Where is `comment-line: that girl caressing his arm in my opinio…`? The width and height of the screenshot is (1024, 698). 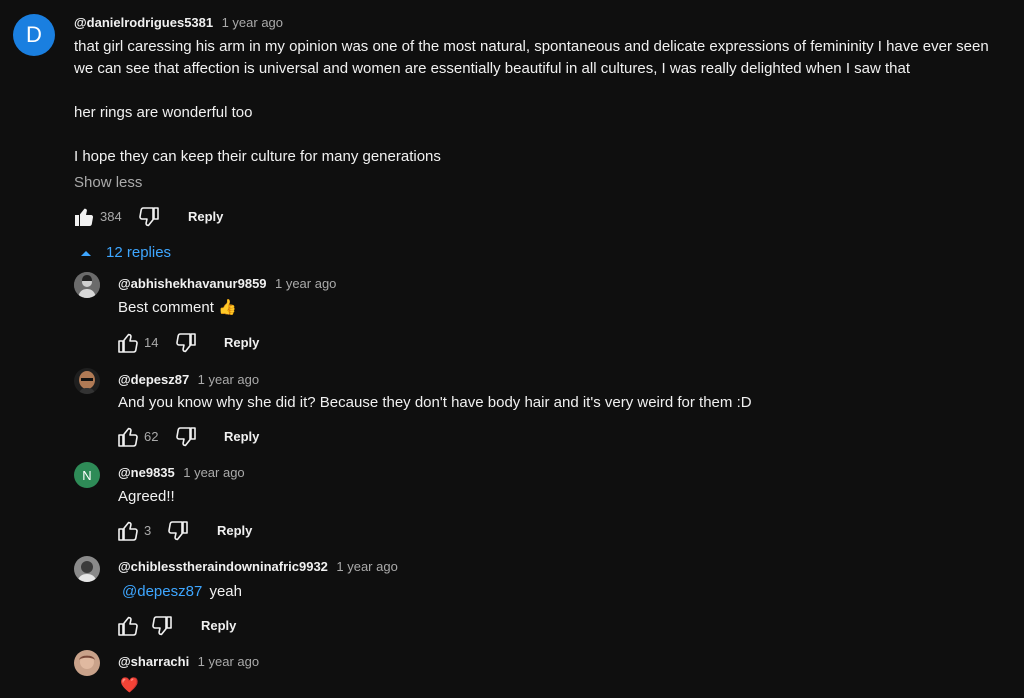
comment-line: that girl caressing his arm in my opinio… is located at coordinates (531, 46).